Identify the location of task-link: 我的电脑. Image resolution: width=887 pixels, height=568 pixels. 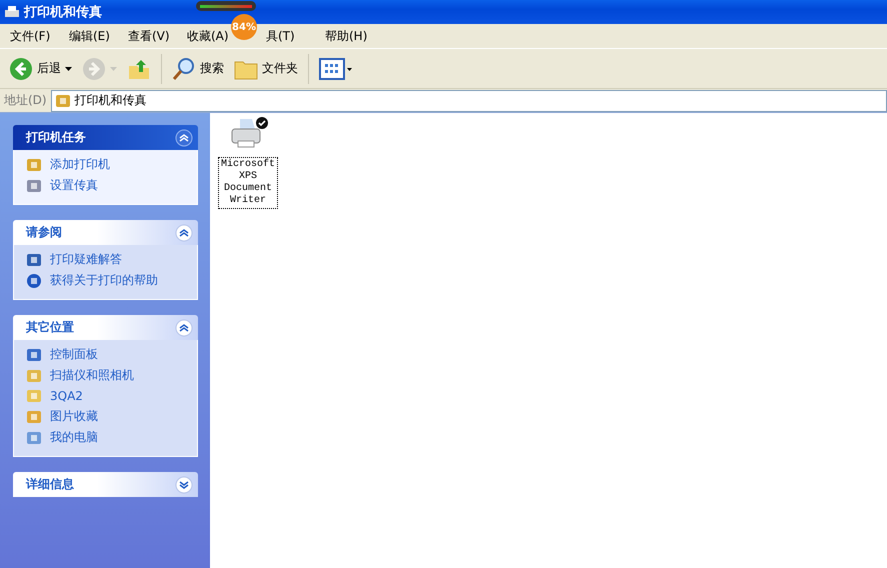
(111, 437).